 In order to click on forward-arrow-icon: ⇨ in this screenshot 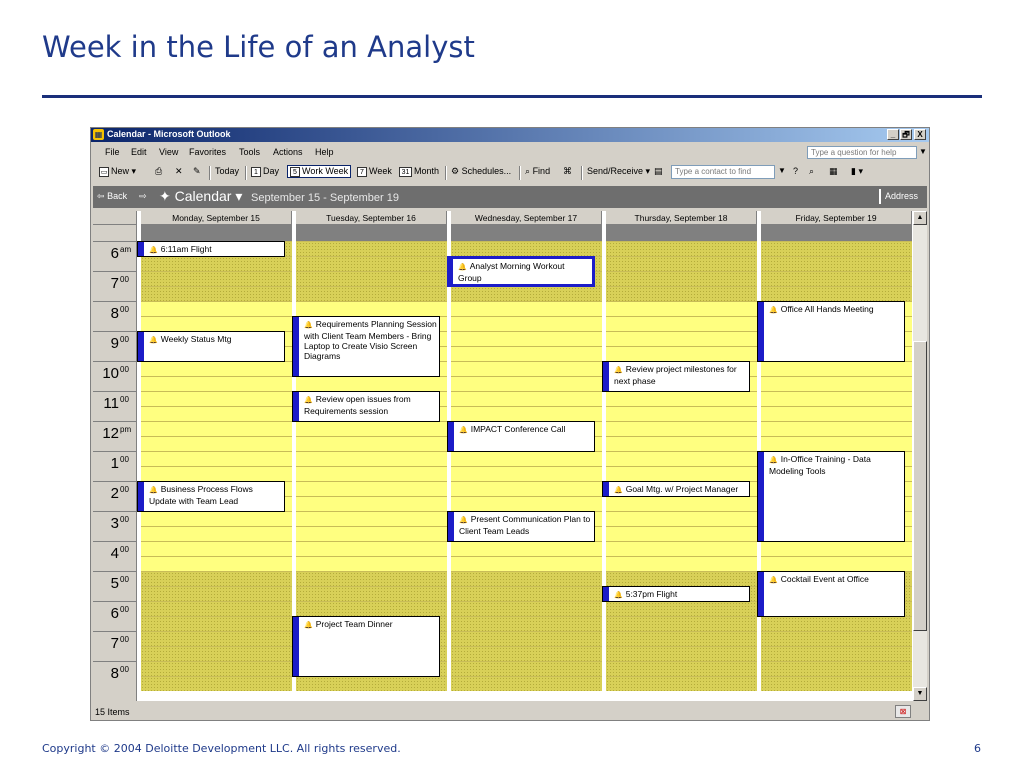, I will do `click(143, 196)`.